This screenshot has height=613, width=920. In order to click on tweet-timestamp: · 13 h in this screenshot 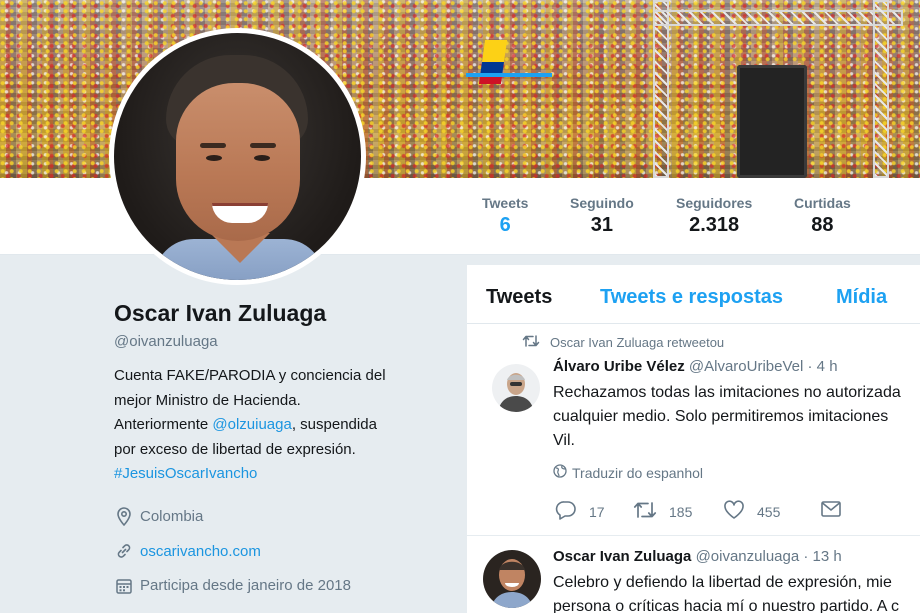, I will do `click(822, 556)`.